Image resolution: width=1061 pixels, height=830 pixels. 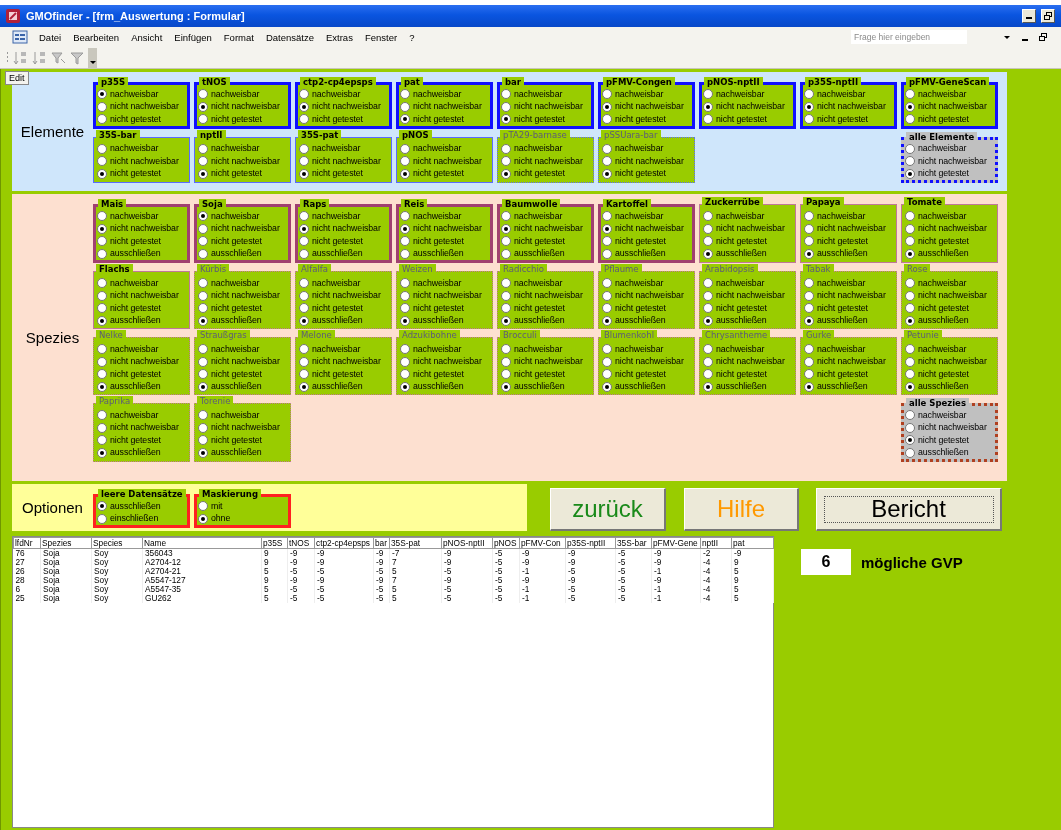 I want to click on column-header: p35S, so click(x=274, y=543).